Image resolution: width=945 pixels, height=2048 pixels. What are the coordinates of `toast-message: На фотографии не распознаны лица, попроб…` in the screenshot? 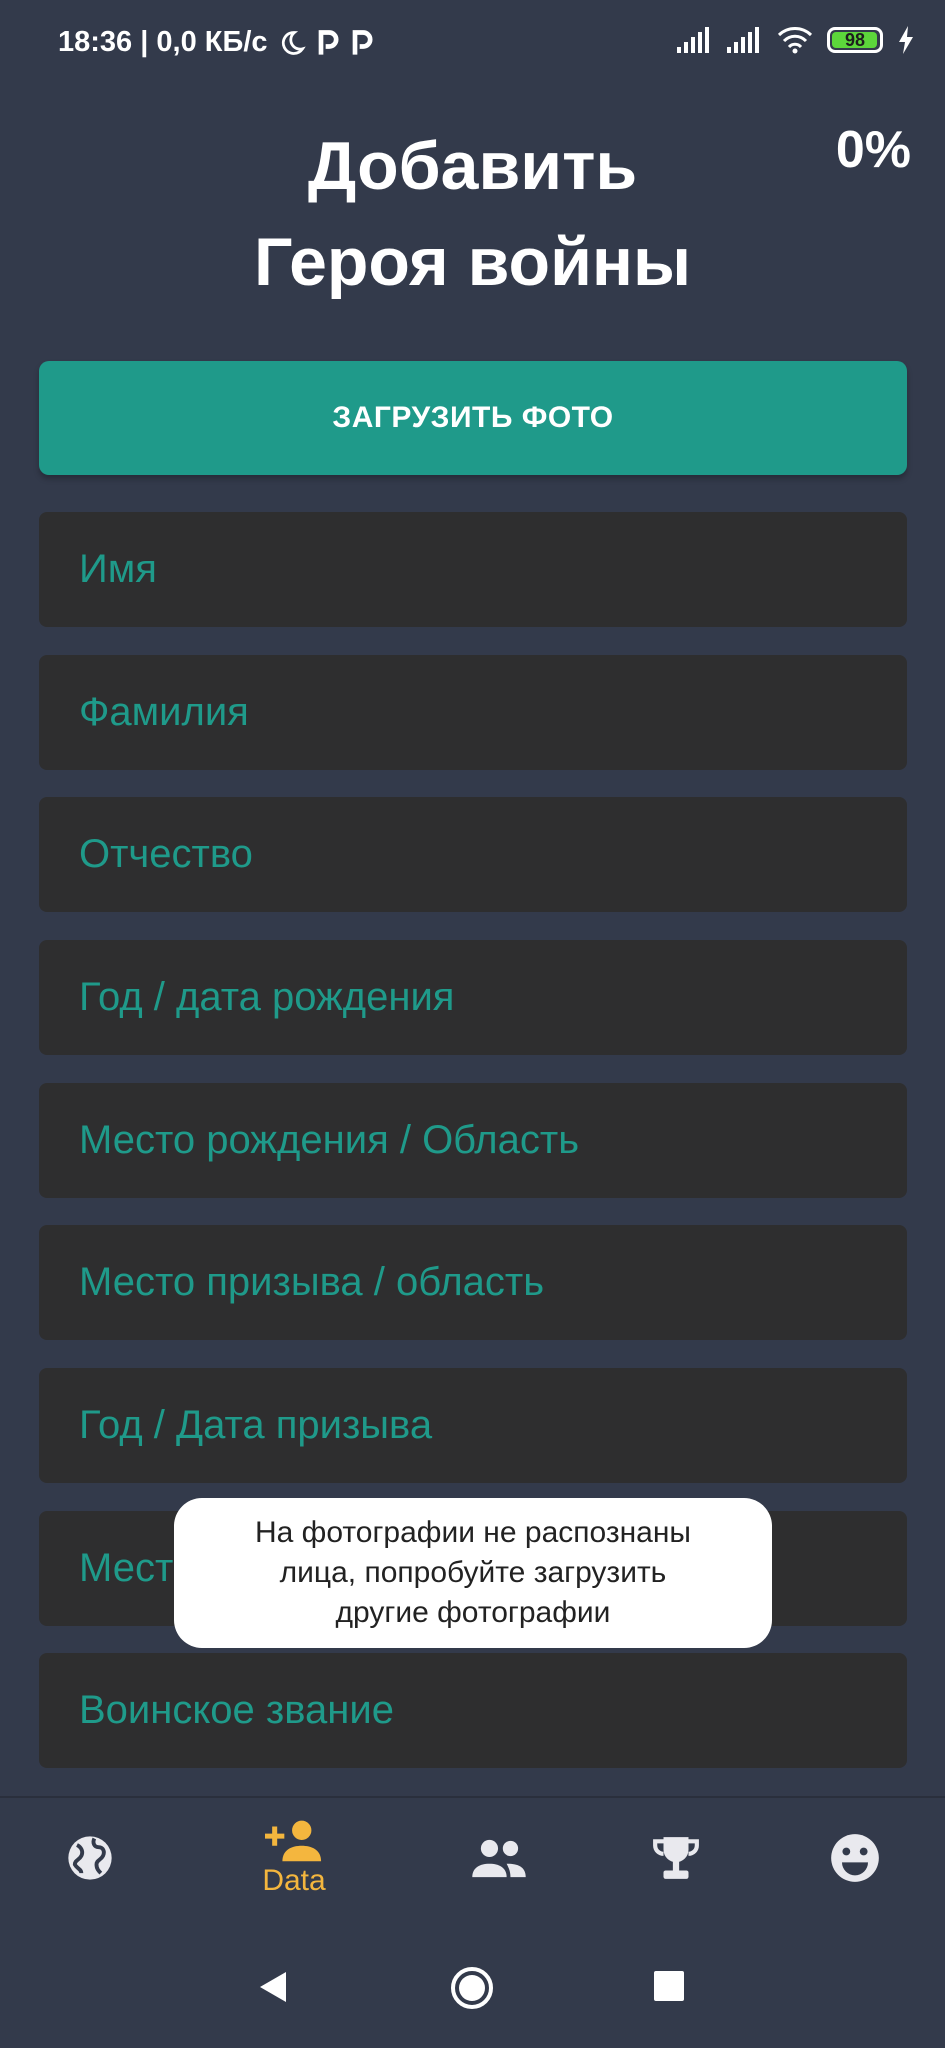 It's located at (473, 1573).